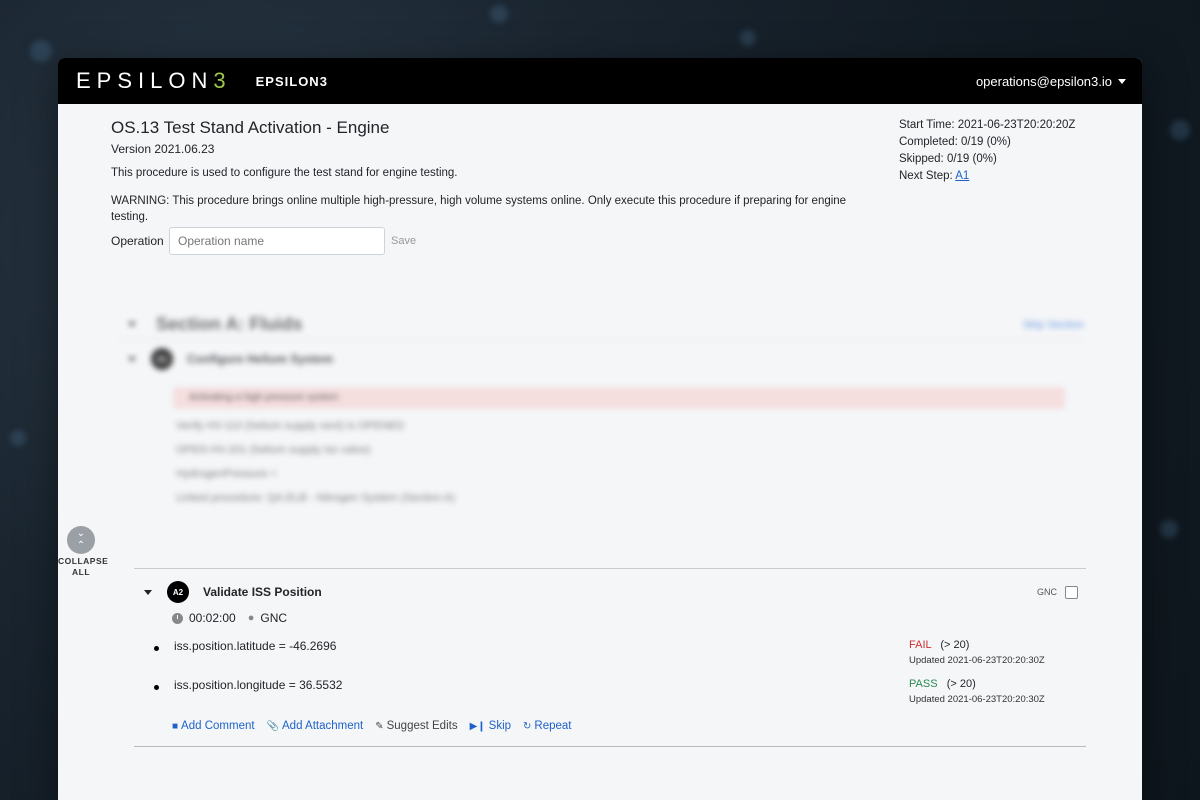 This screenshot has height=800, width=1200. I want to click on next-step-link: A1, so click(962, 176).